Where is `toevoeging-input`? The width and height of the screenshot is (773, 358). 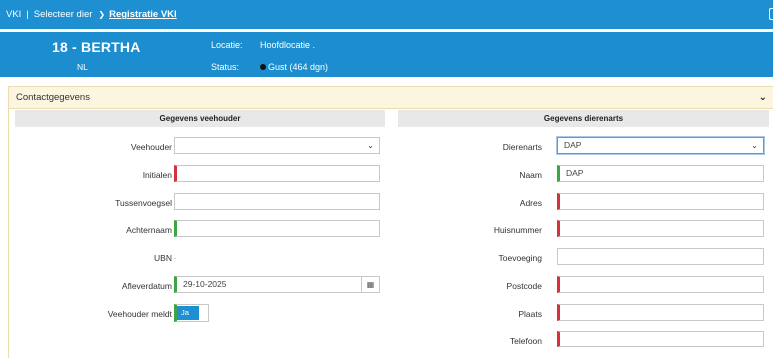
toevoeging-input is located at coordinates (660, 256).